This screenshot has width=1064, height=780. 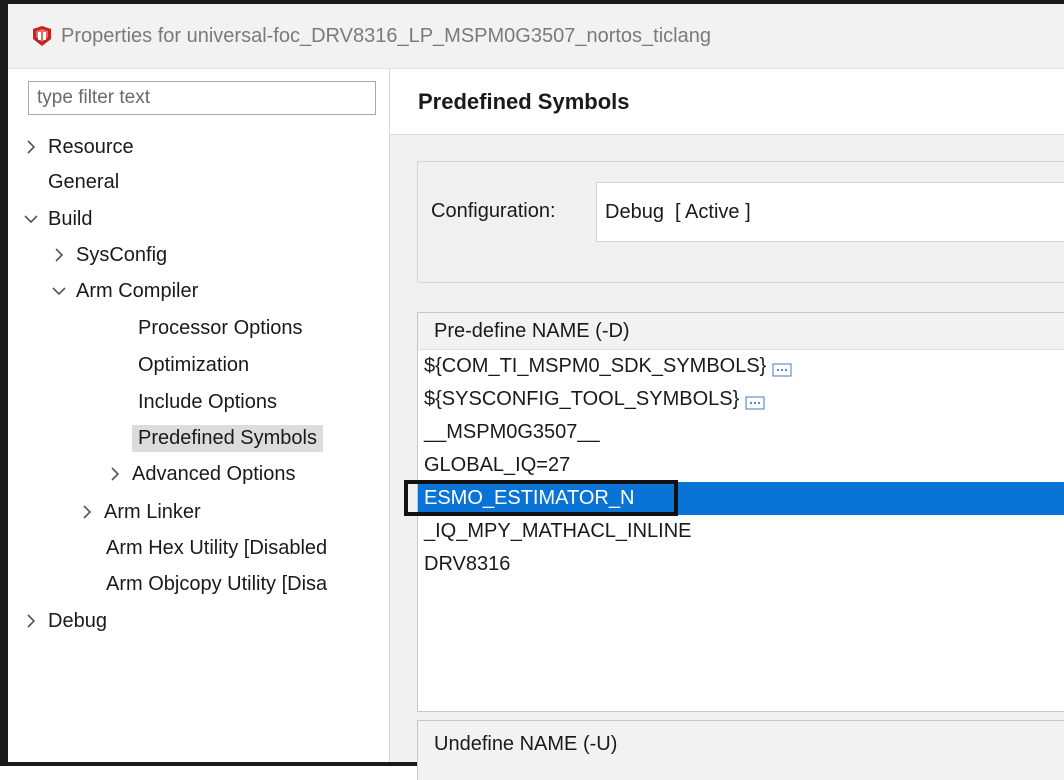 I want to click on page-title: Predefined Symbols, so click(x=524, y=101).